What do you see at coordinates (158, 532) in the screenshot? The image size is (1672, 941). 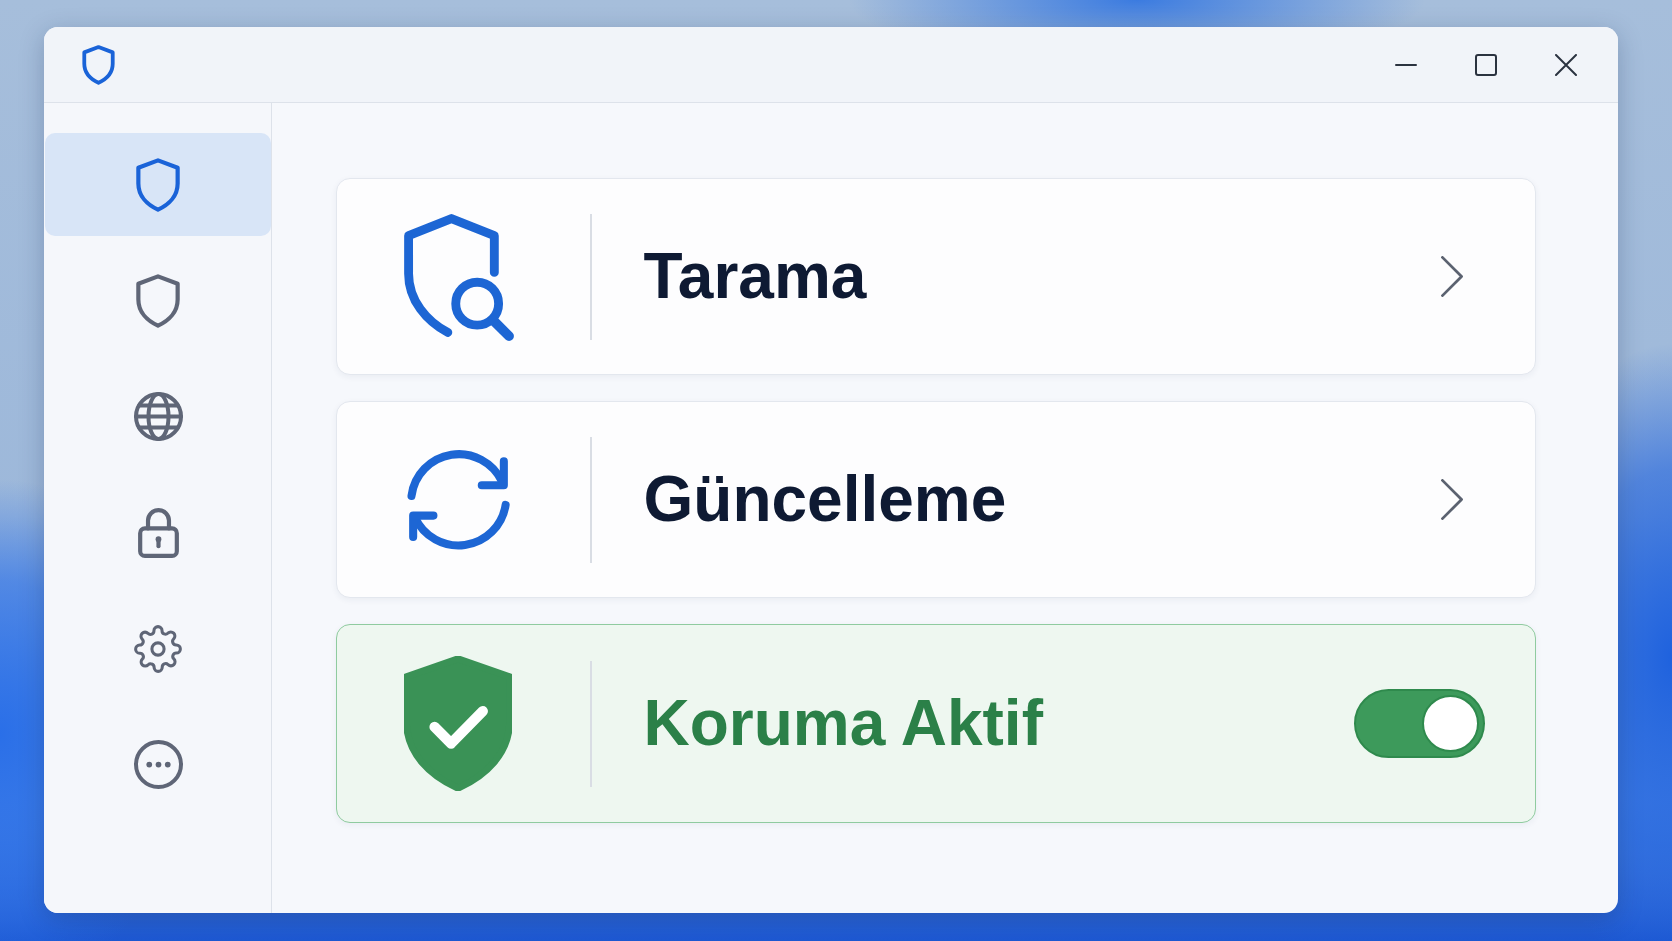 I see `lock-icon` at bounding box center [158, 532].